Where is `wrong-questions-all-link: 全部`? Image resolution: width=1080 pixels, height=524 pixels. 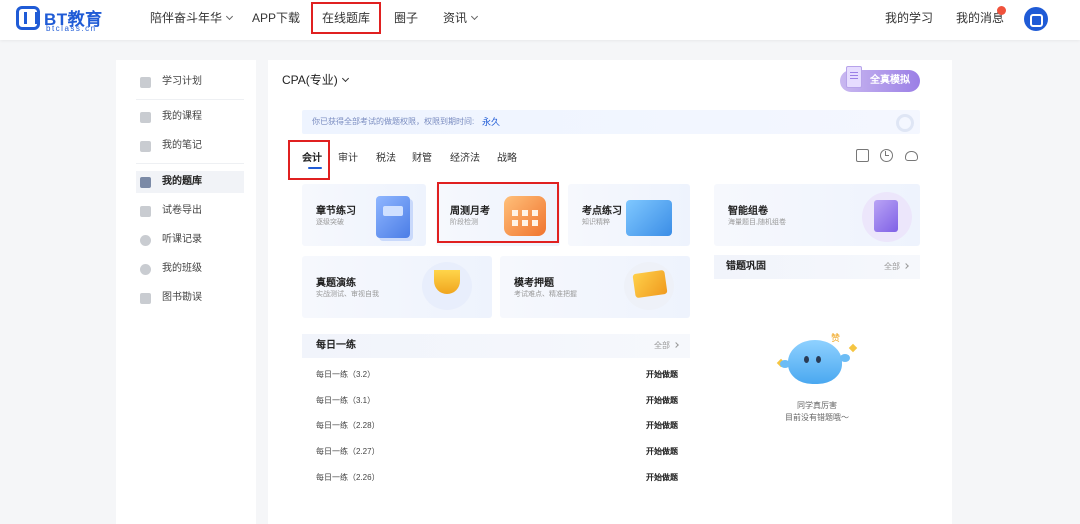
wrong-questions-all-link: 全部 is located at coordinates (896, 267).